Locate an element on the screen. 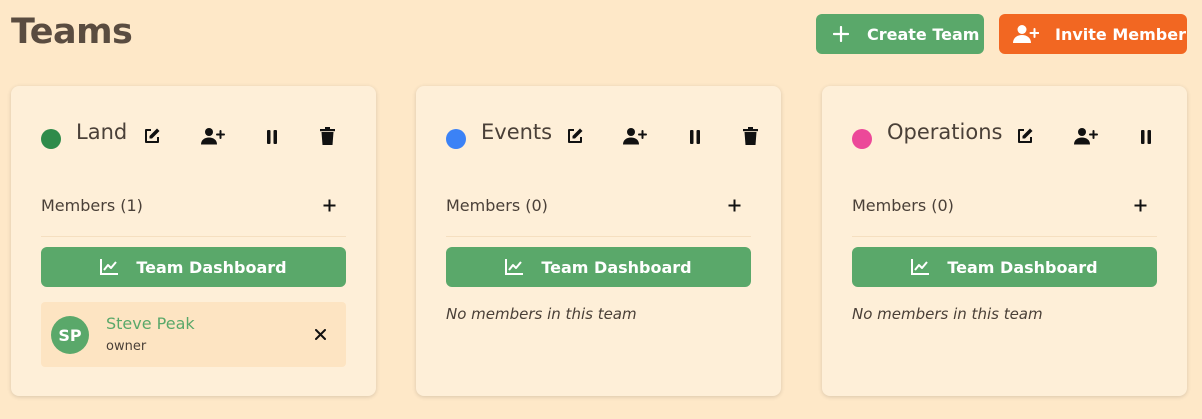 The height and width of the screenshot is (419, 1202). page-title: Teams is located at coordinates (72, 32).